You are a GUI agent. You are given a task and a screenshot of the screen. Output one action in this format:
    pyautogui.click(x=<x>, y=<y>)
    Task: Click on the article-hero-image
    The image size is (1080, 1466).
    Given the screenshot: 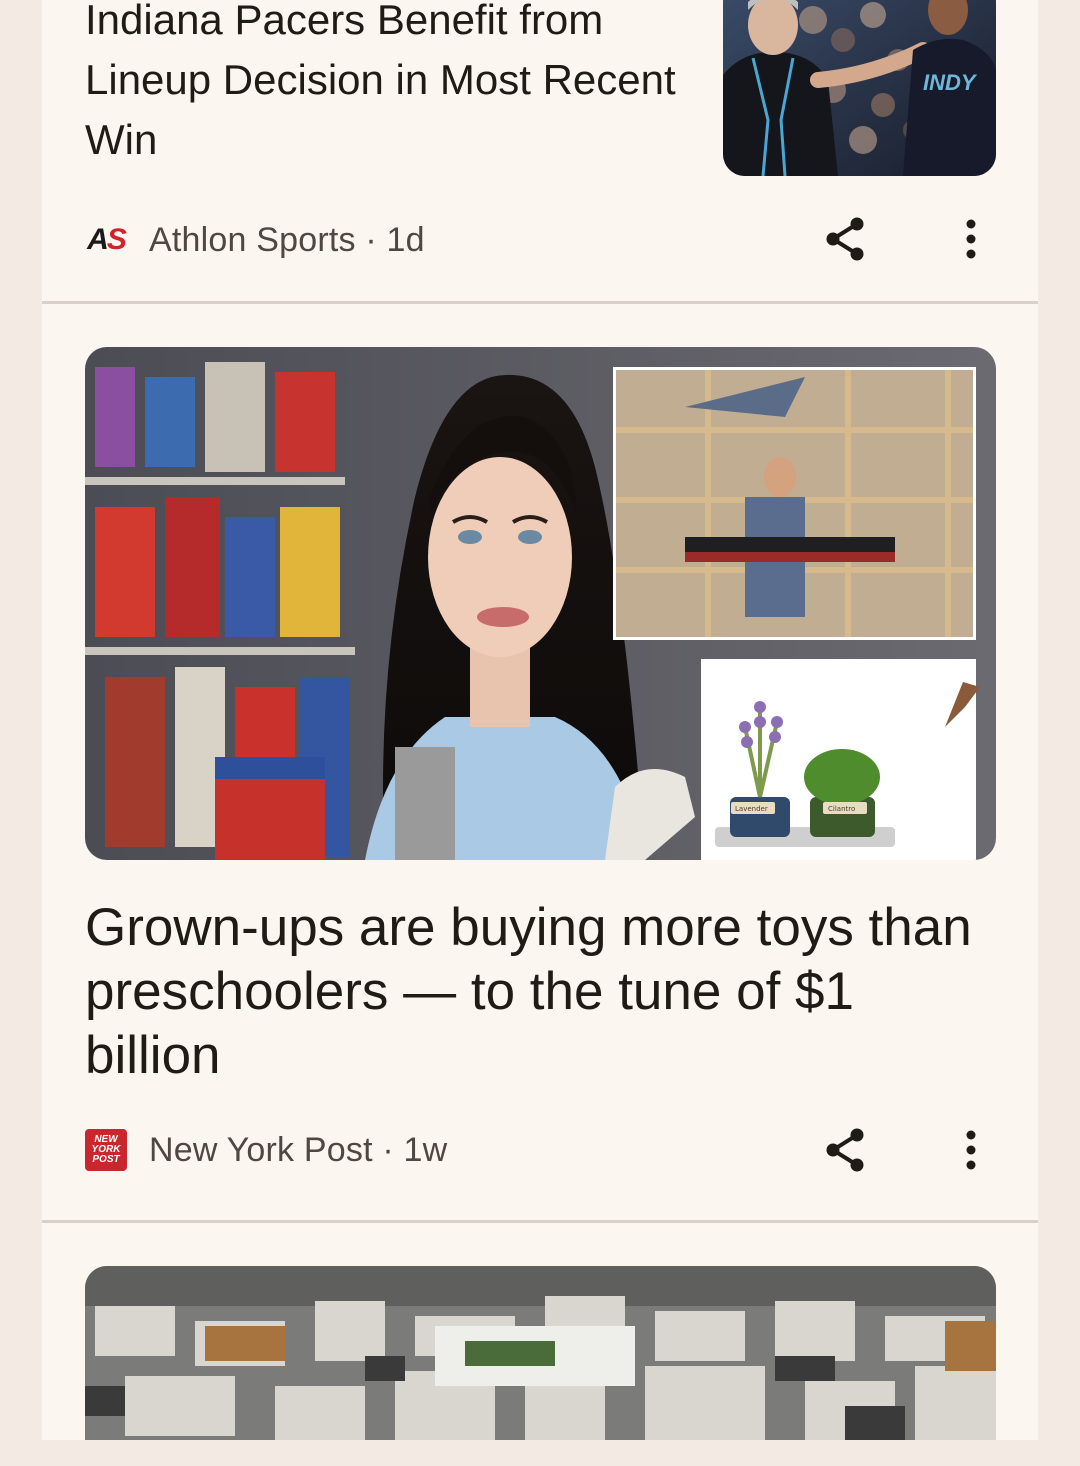 What is the action you would take?
    pyautogui.click(x=540, y=1366)
    